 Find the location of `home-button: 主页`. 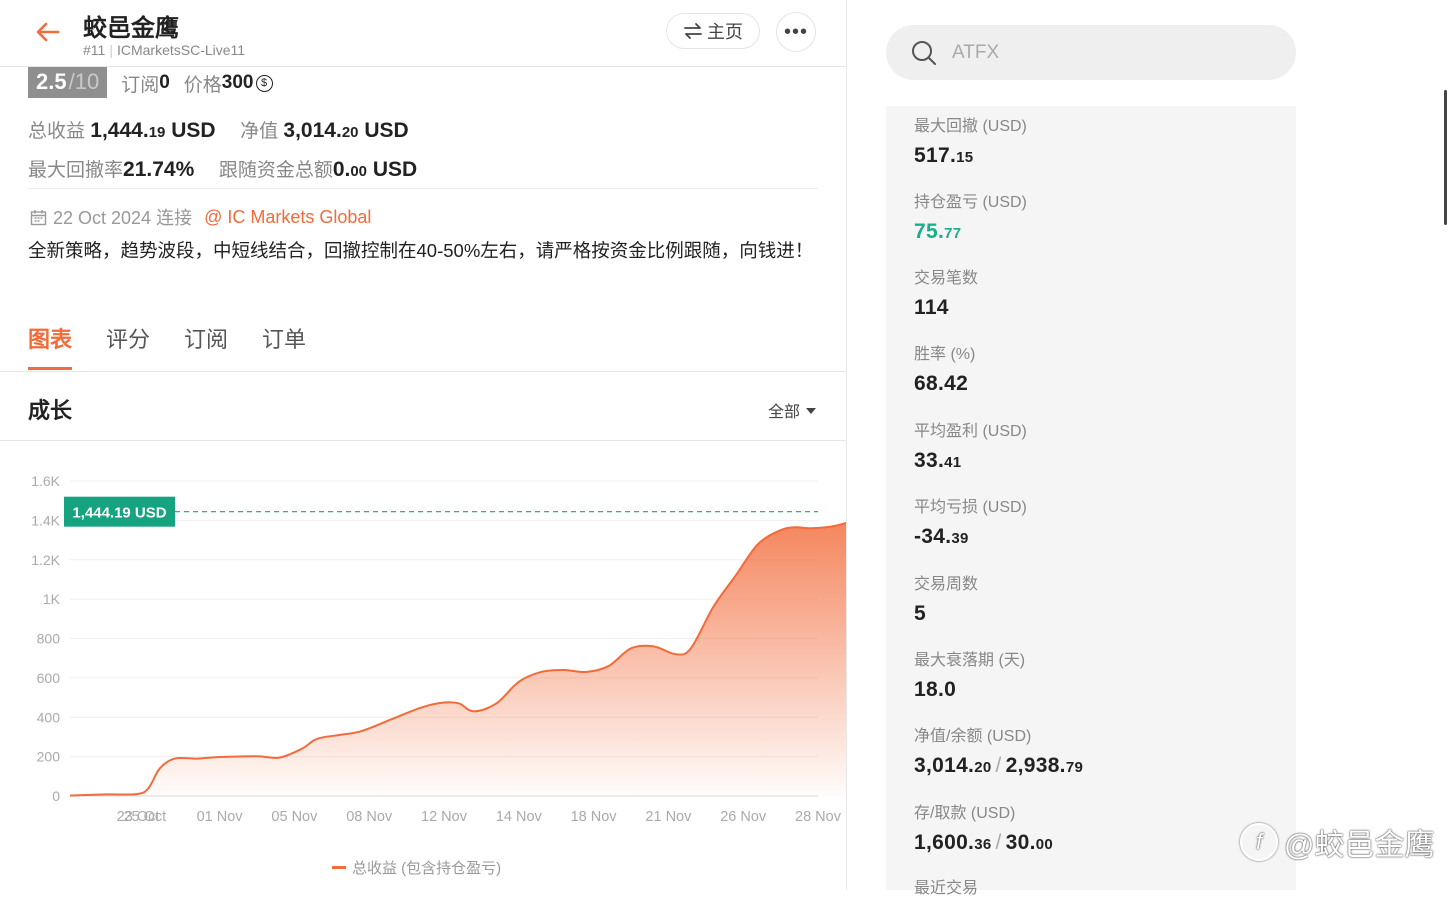

home-button: 主页 is located at coordinates (713, 31).